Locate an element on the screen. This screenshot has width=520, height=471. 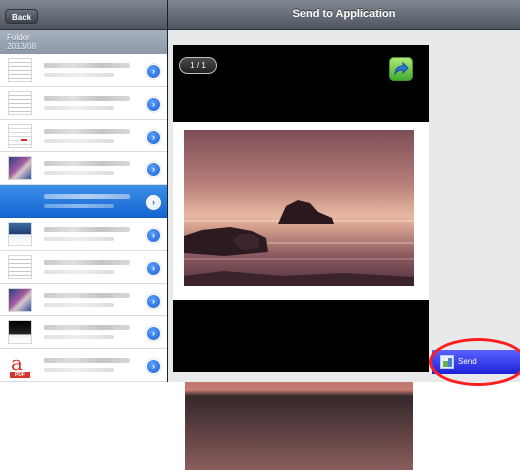
send-highlight-circle is located at coordinates (474, 362).